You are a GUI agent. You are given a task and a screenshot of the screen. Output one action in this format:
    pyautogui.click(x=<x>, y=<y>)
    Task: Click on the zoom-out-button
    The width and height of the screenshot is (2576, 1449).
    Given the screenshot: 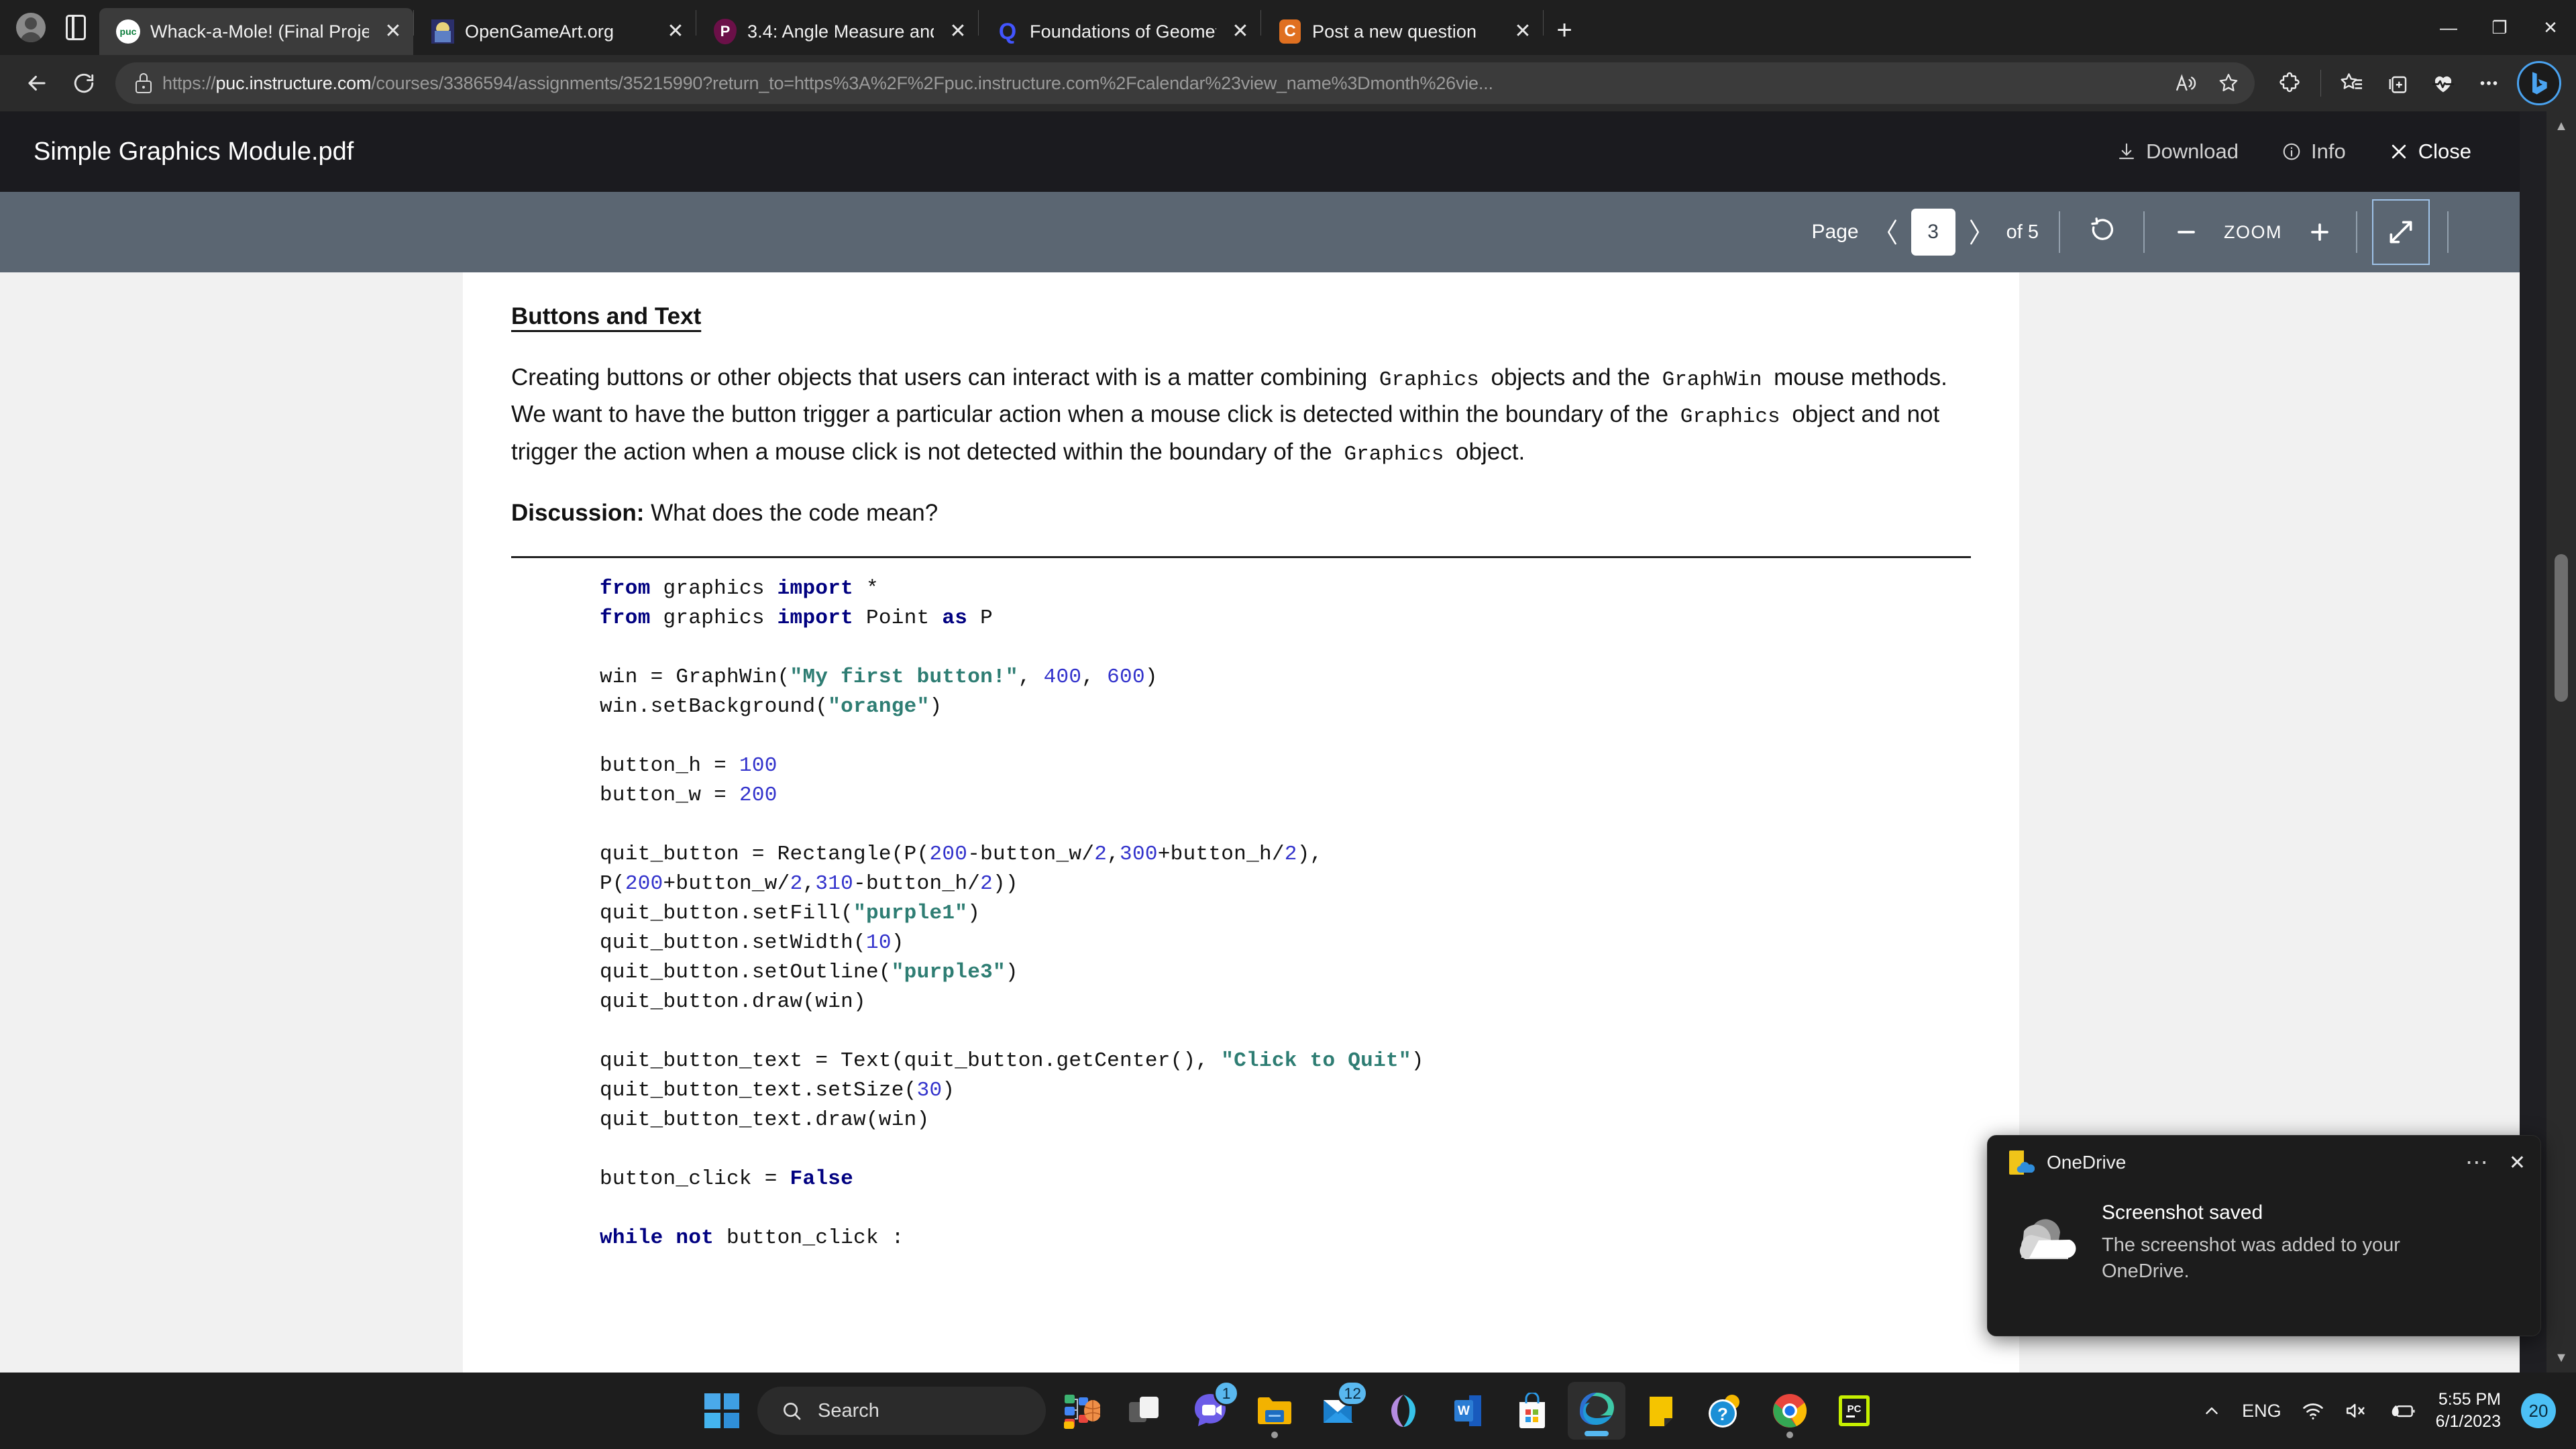 What is the action you would take?
    pyautogui.click(x=2186, y=232)
    